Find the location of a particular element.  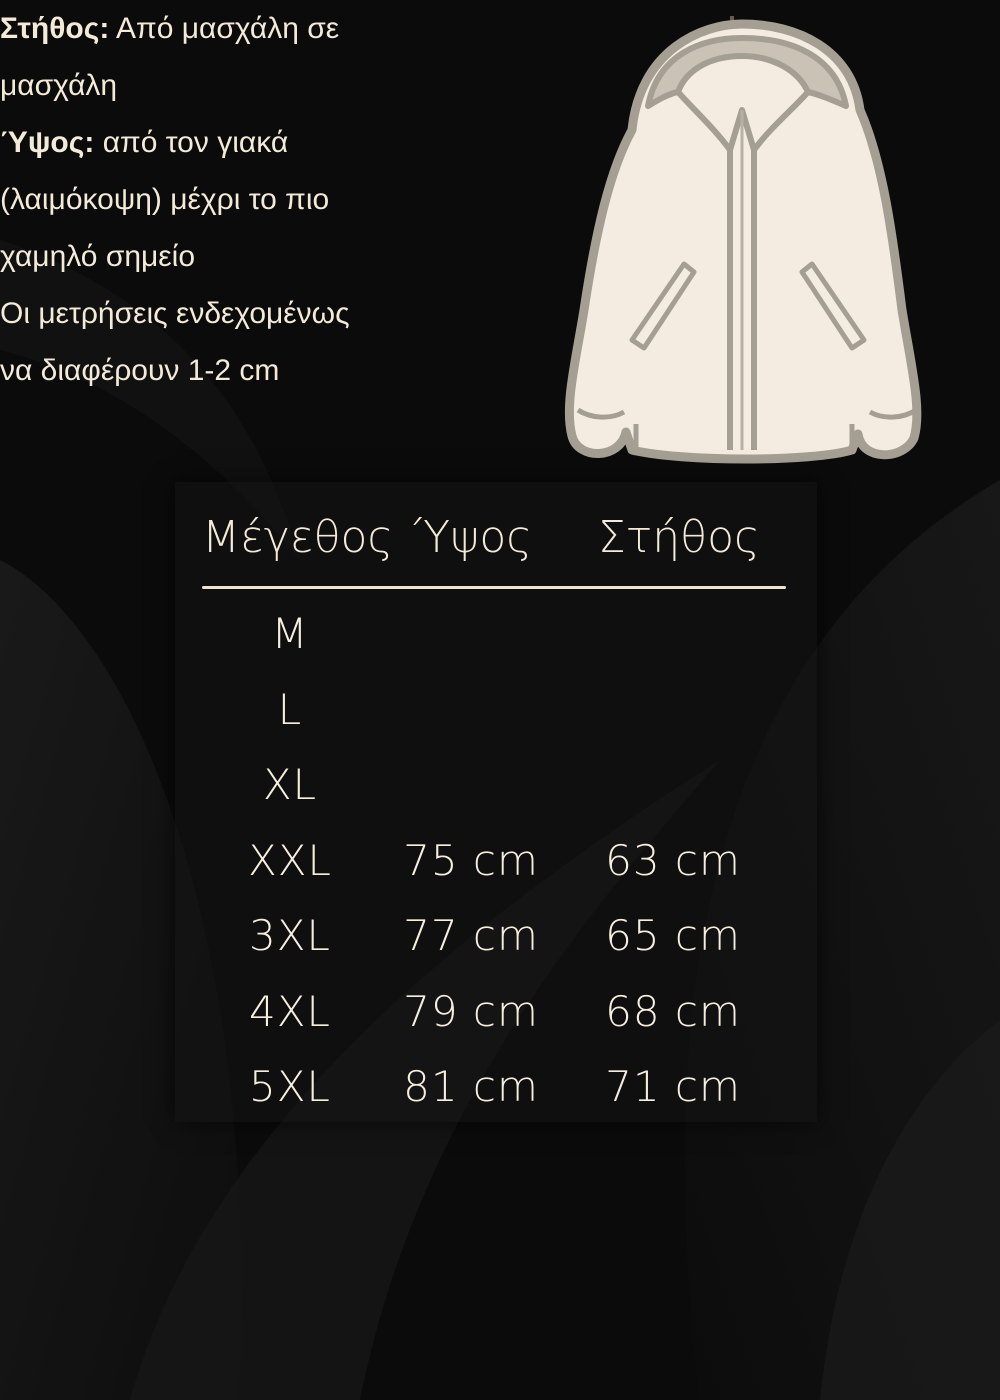

height-description: από τον γιακά is located at coordinates (195, 142).